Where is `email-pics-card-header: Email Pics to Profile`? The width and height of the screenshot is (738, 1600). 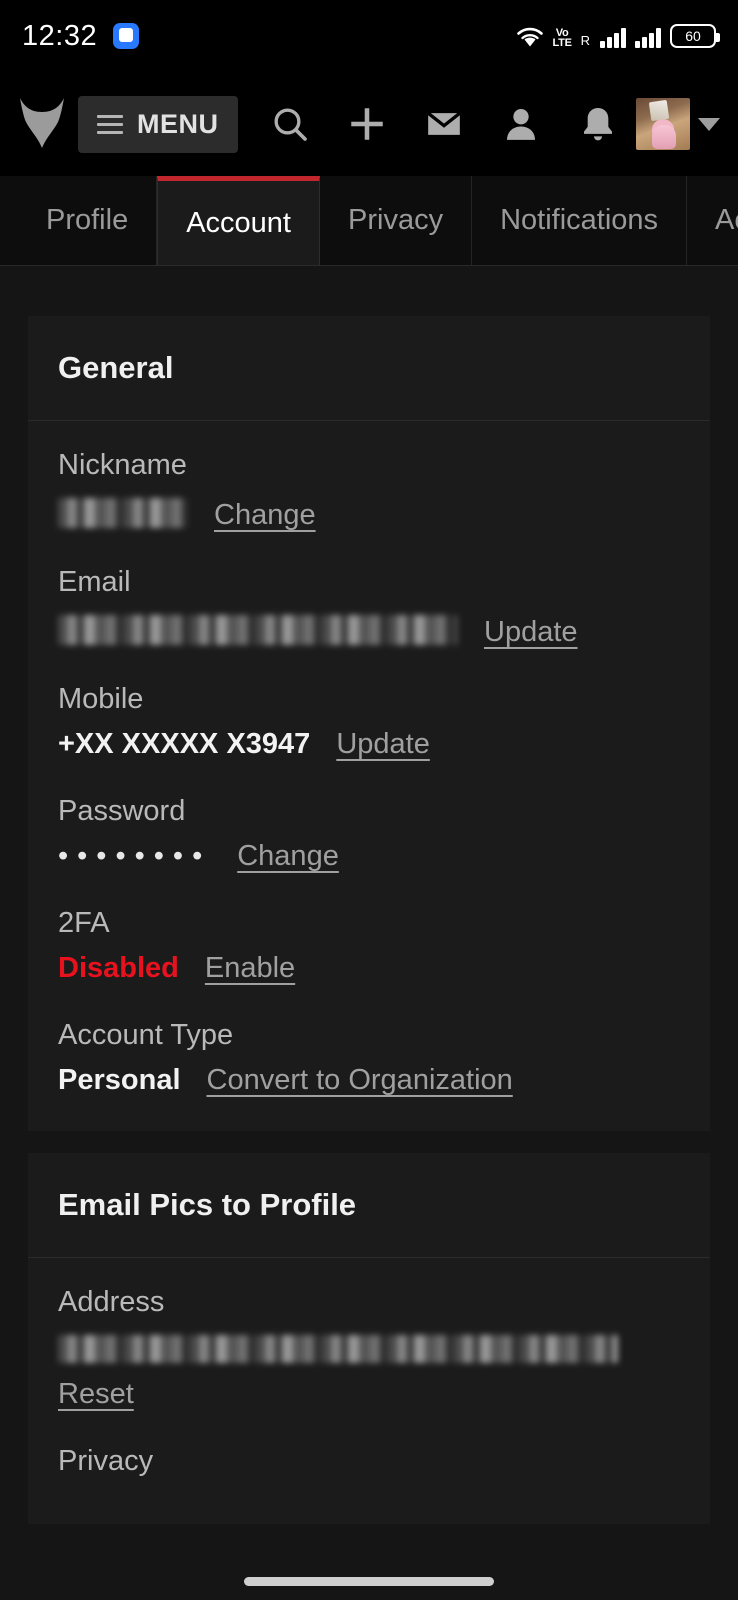 email-pics-card-header: Email Pics to Profile is located at coordinates (369, 1205).